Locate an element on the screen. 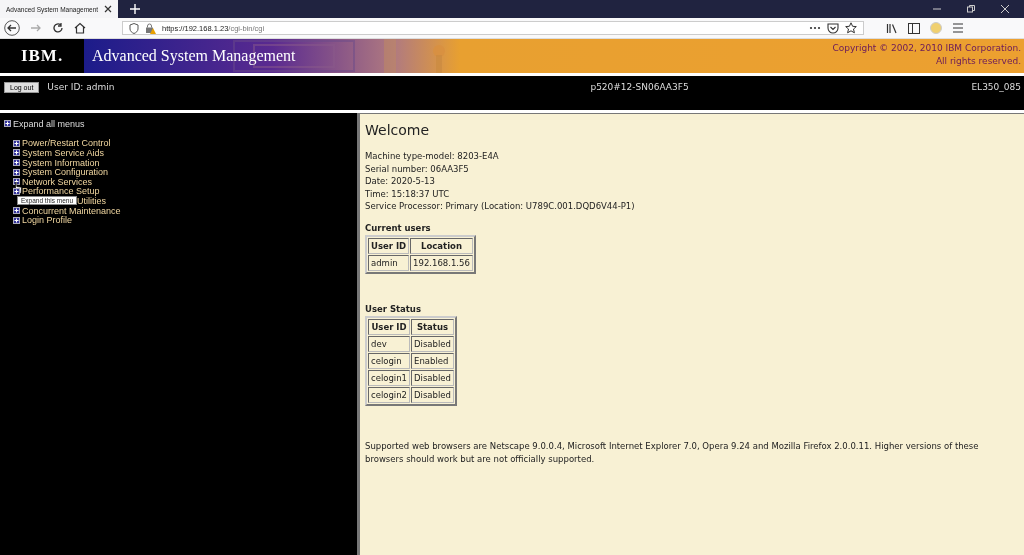 The width and height of the screenshot is (1024, 555). star-icon is located at coordinates (851, 28).